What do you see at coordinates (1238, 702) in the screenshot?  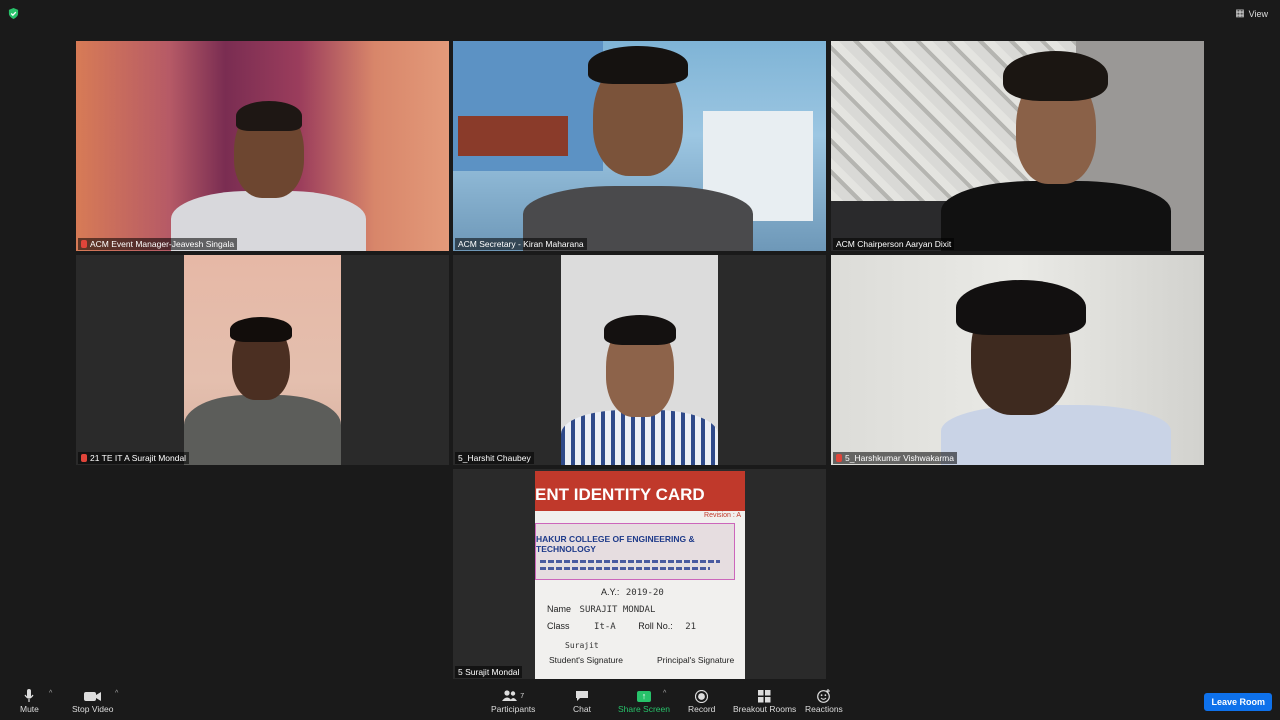 I see `leave-room-button: Leave Room` at bounding box center [1238, 702].